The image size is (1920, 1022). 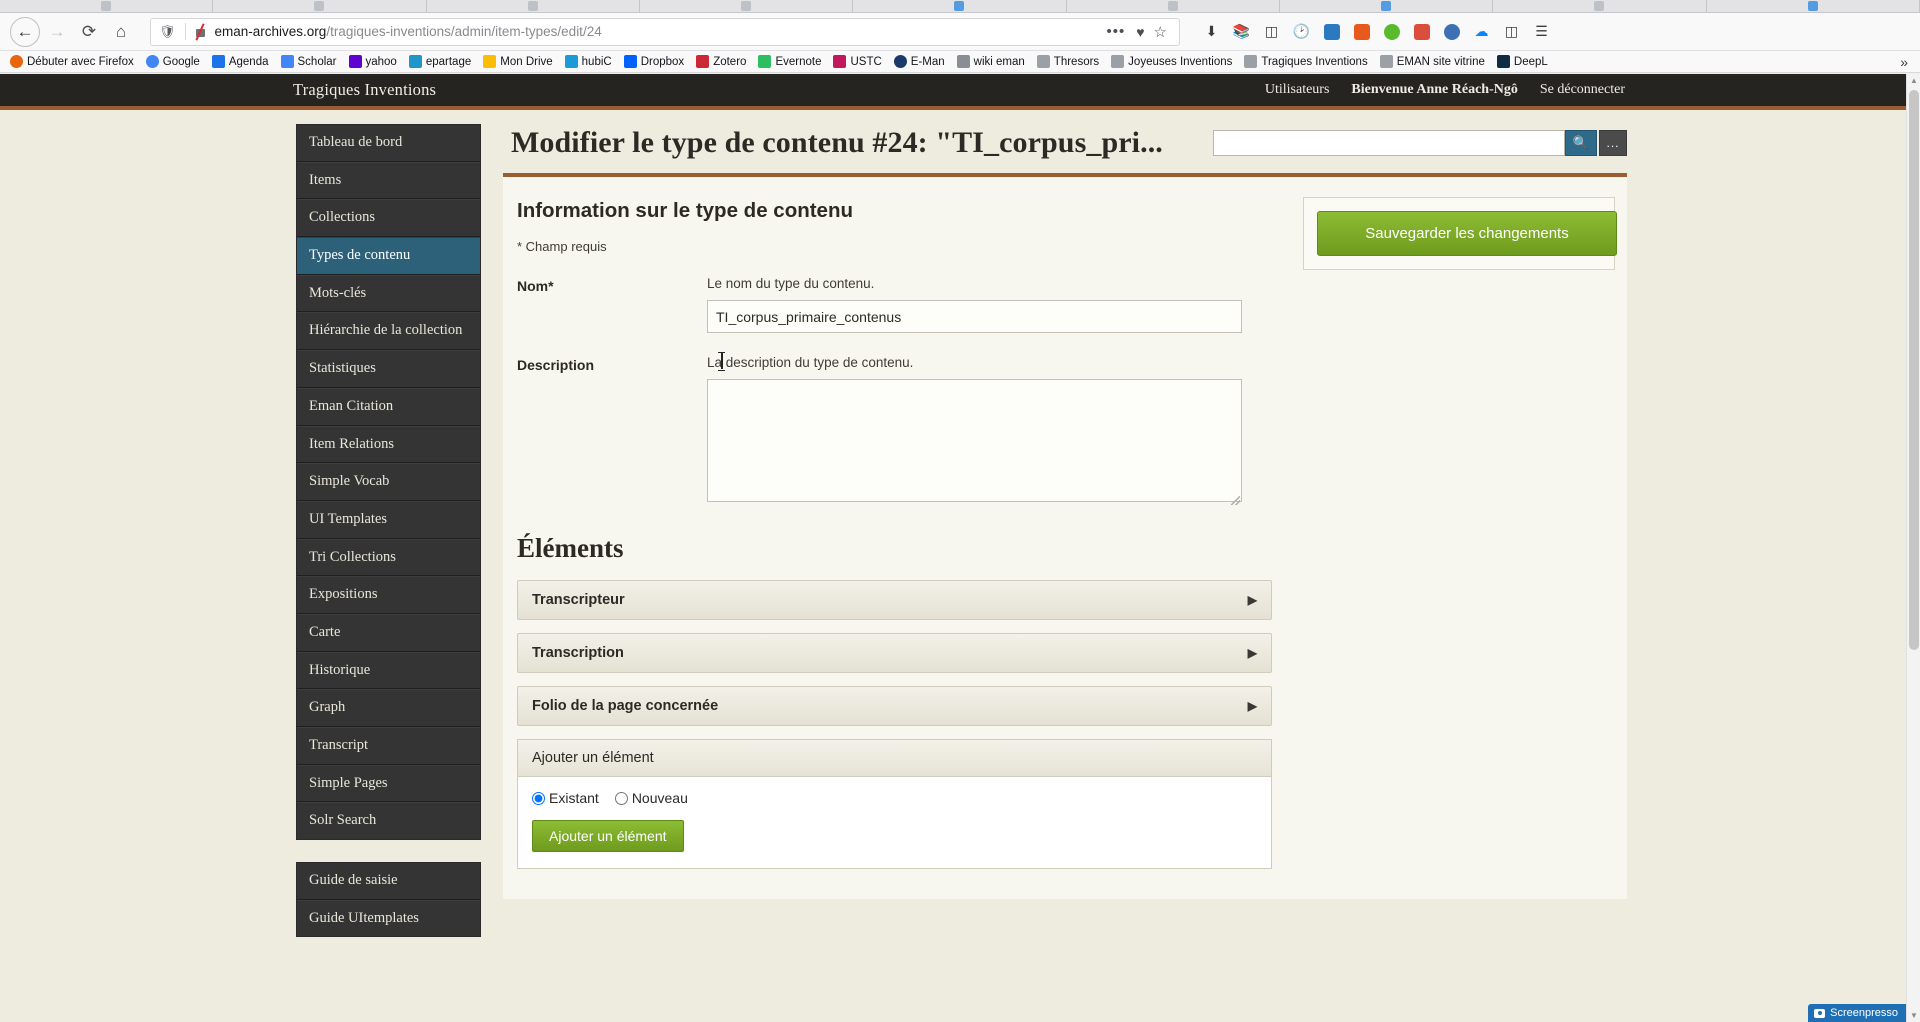 I want to click on bookmark-item: Google, so click(x=173, y=61).